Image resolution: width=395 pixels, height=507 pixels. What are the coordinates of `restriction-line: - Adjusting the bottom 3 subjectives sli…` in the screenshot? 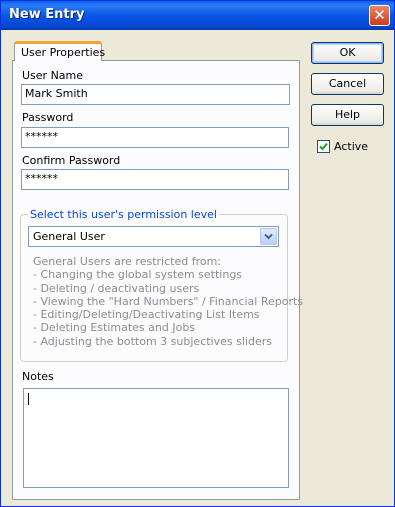 It's located at (152, 341).